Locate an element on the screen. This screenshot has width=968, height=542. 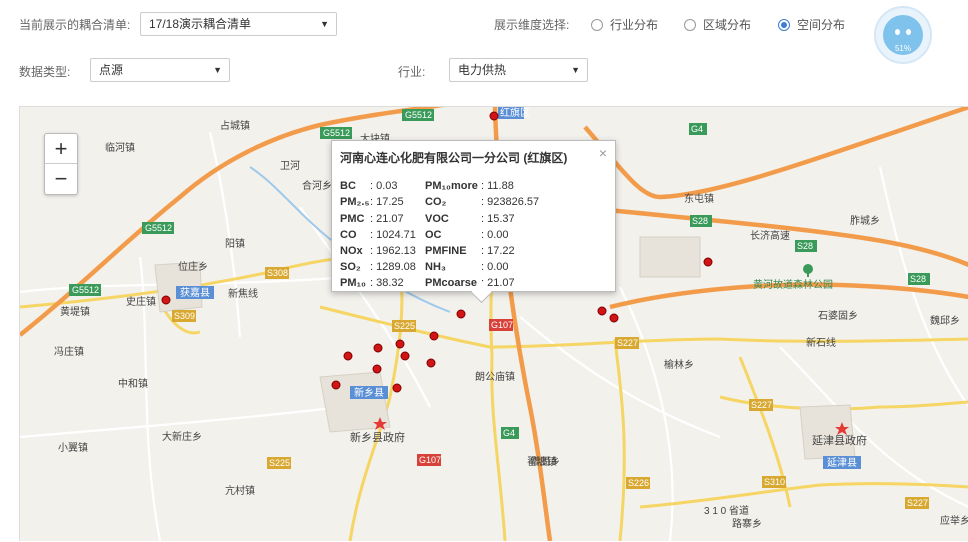
popup-row: PMcoarse: 21.07 is located at coordinates (470, 283).